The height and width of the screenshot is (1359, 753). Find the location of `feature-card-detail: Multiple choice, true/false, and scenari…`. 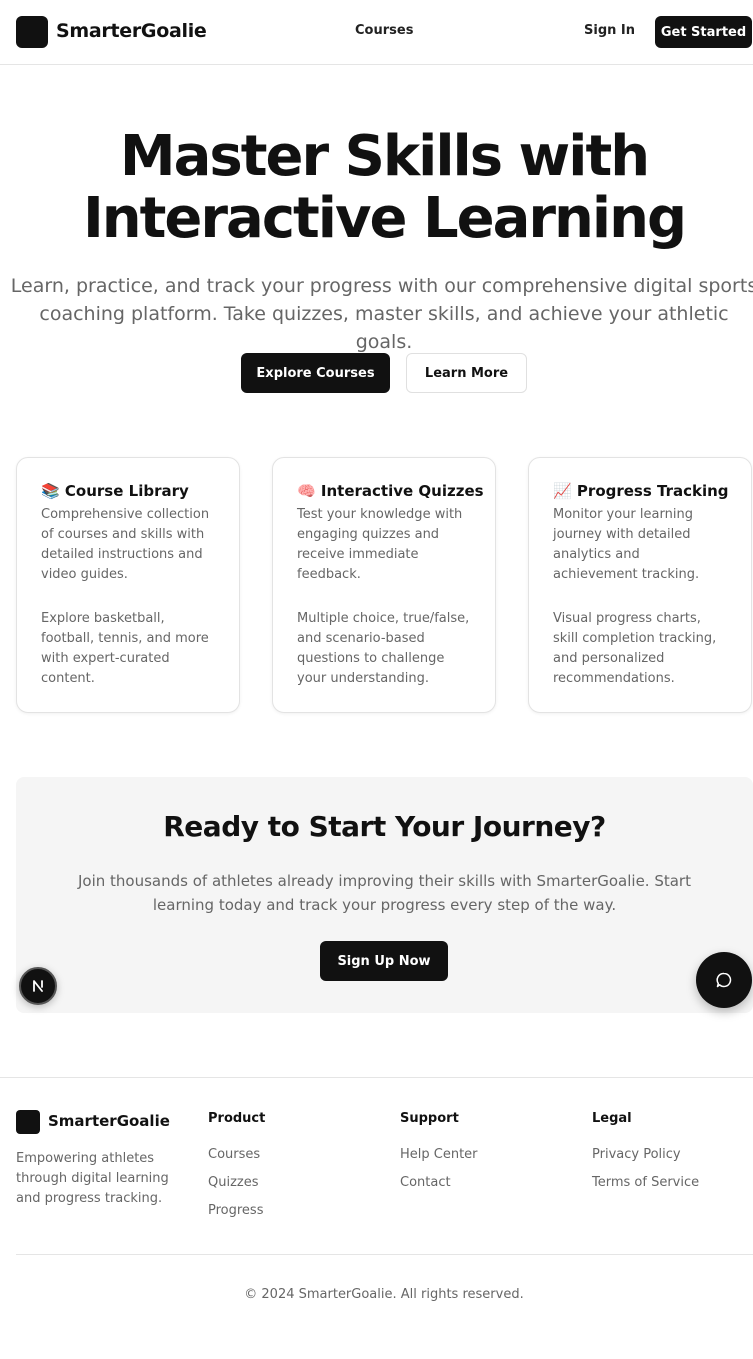

feature-card-detail: Multiple choice, true/false, and scenari… is located at coordinates (383, 648).